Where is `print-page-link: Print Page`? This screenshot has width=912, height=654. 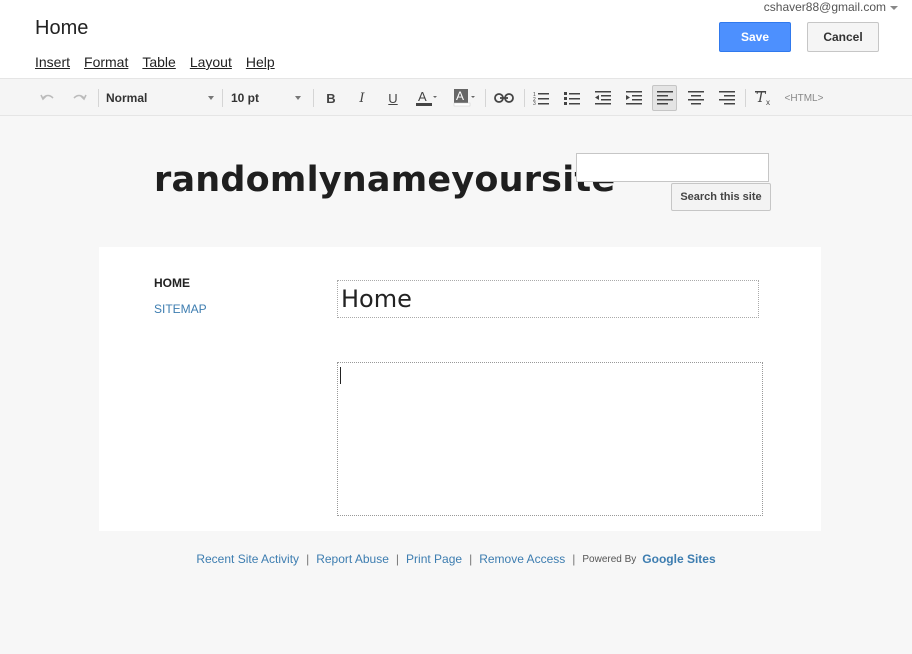
print-page-link: Print Page is located at coordinates (434, 559).